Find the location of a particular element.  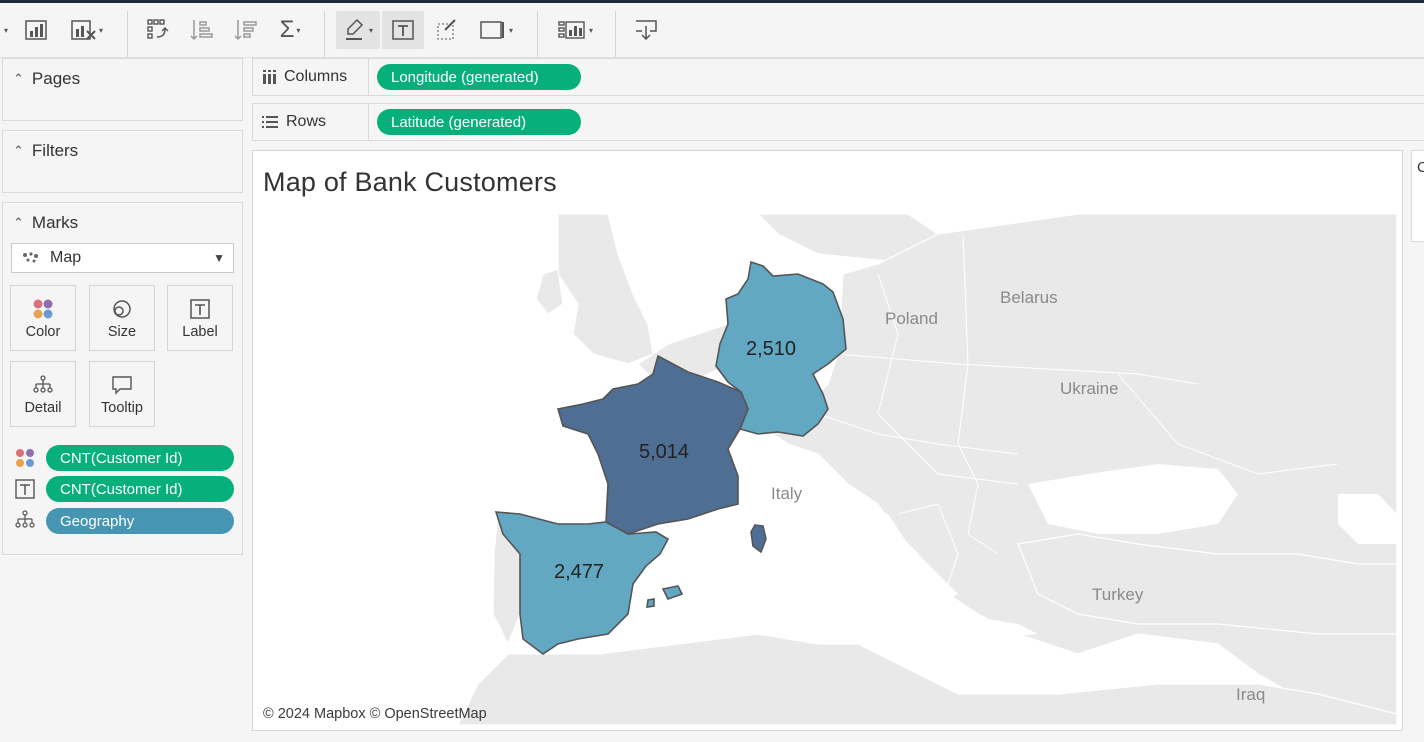

value-label-france: 5,014 is located at coordinates (664, 452).